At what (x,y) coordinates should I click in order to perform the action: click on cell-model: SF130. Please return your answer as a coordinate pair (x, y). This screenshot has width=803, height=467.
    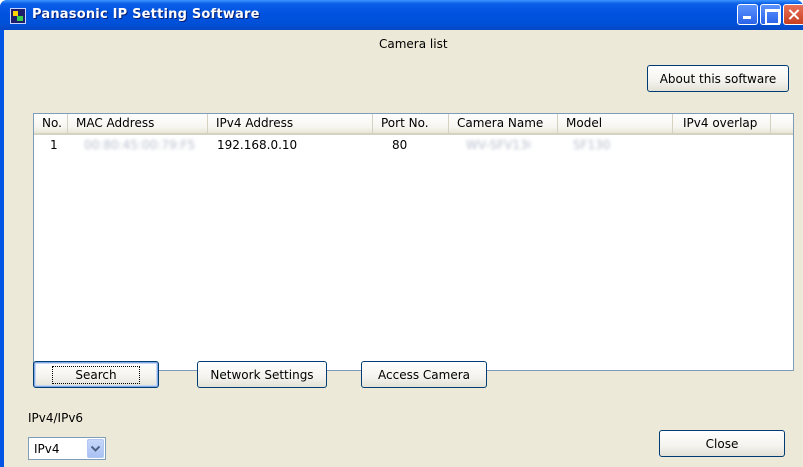
    Looking at the image, I should click on (592, 145).